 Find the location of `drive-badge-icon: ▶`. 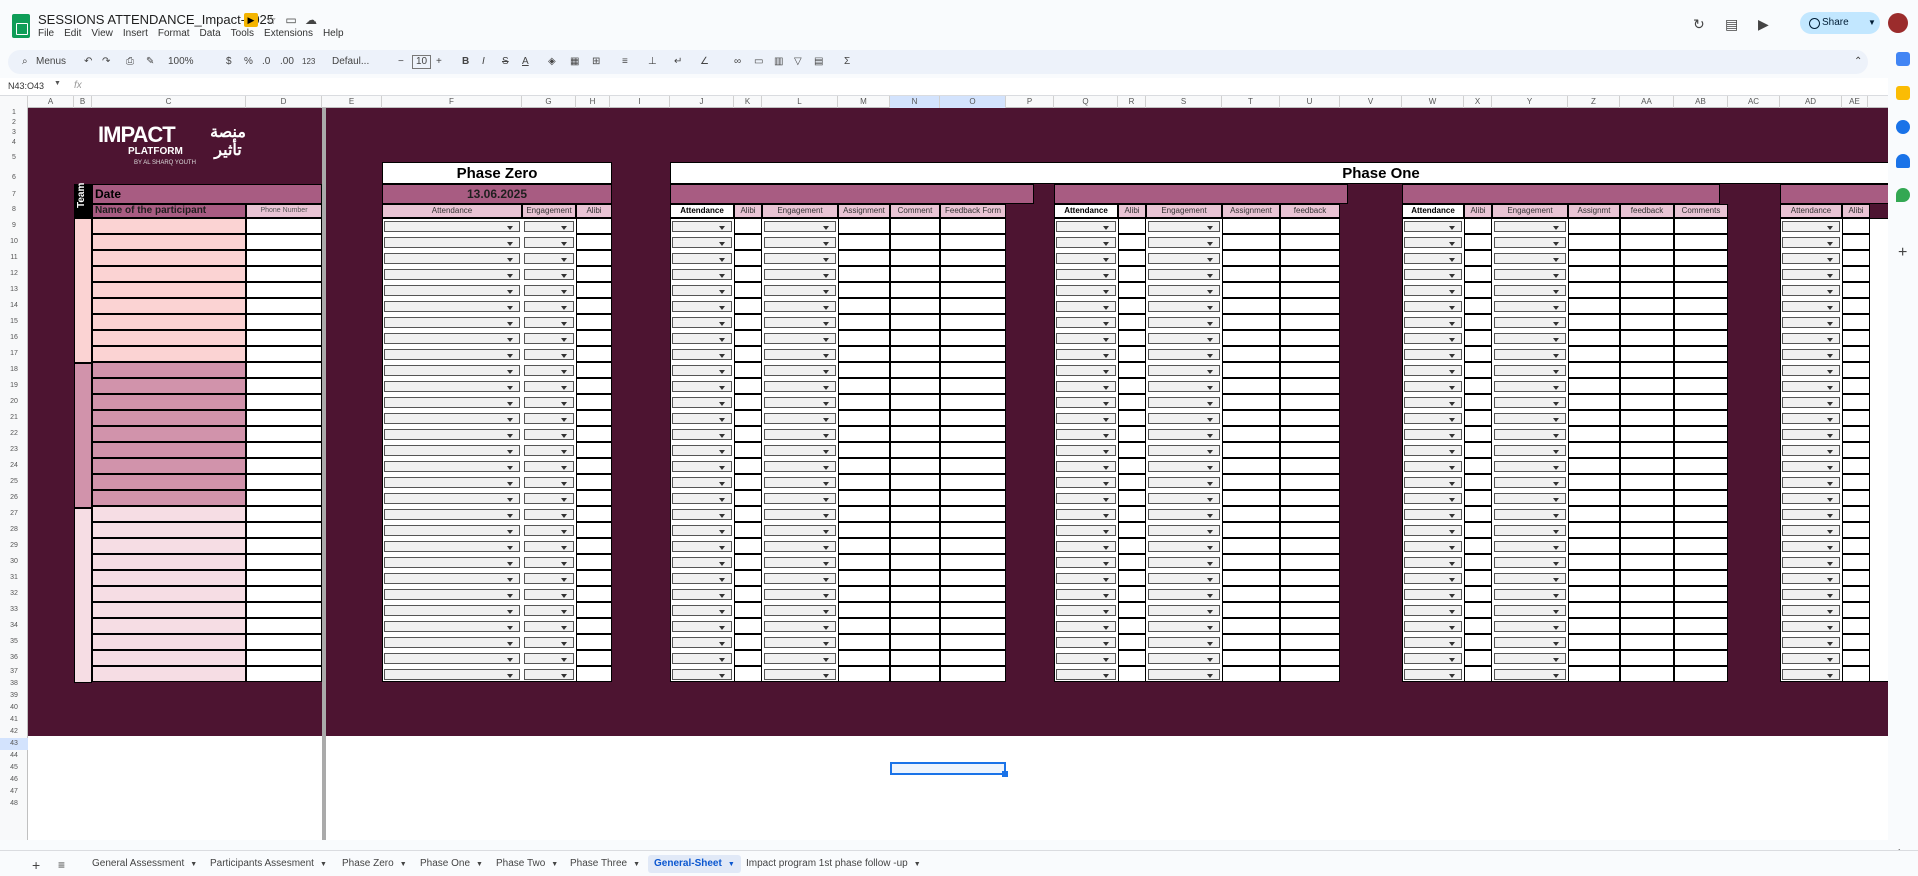

drive-badge-icon: ▶ is located at coordinates (251, 20).